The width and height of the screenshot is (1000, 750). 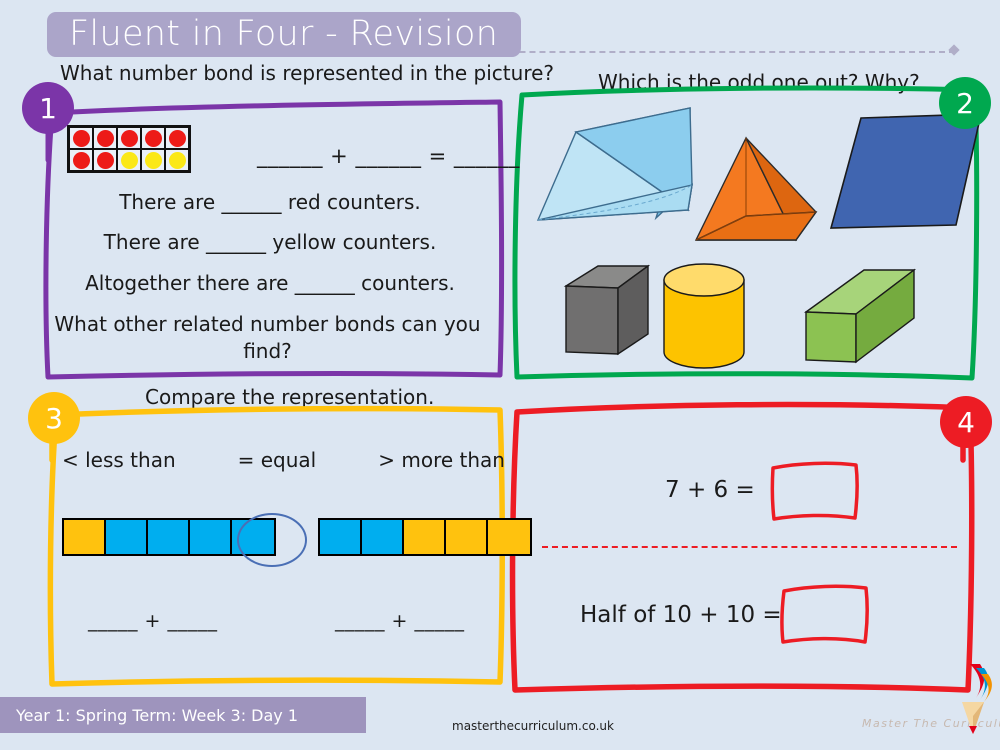 What do you see at coordinates (533, 726) in the screenshot?
I see `footer-website-url: masterthecurriculum.co.uk` at bounding box center [533, 726].